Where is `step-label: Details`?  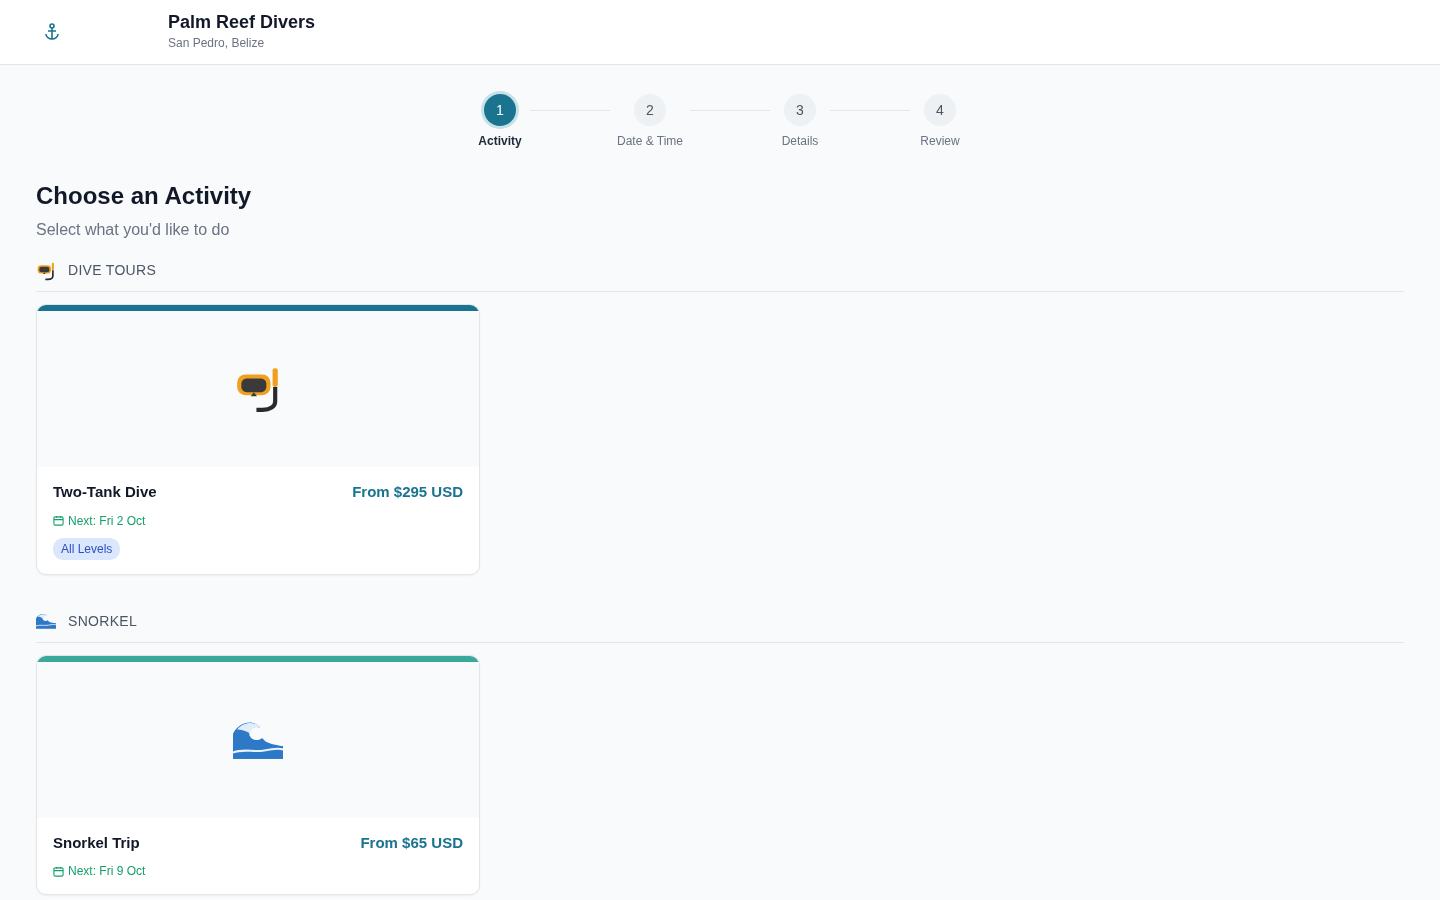 step-label: Details is located at coordinates (800, 141).